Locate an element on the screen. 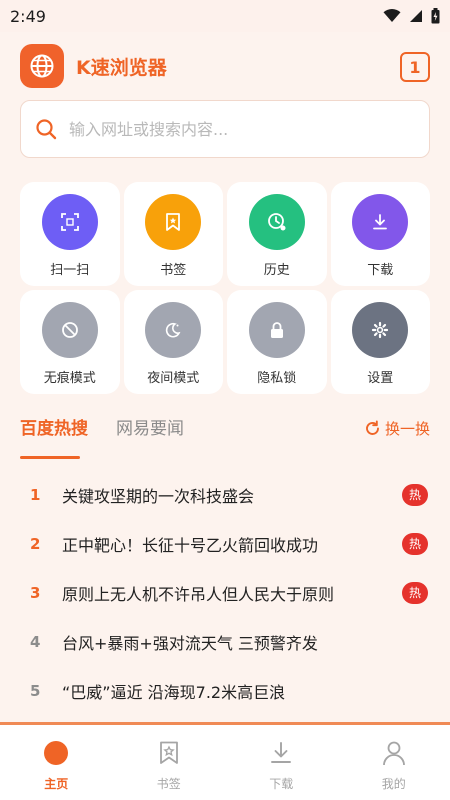 This screenshot has height=800, width=450. battery-icon is located at coordinates (435, 16).